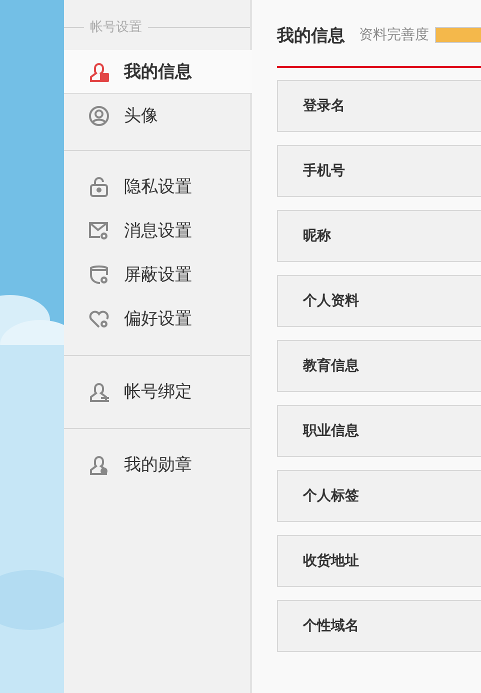 This screenshot has height=693, width=481. I want to click on section-header: 手机号, so click(379, 171).